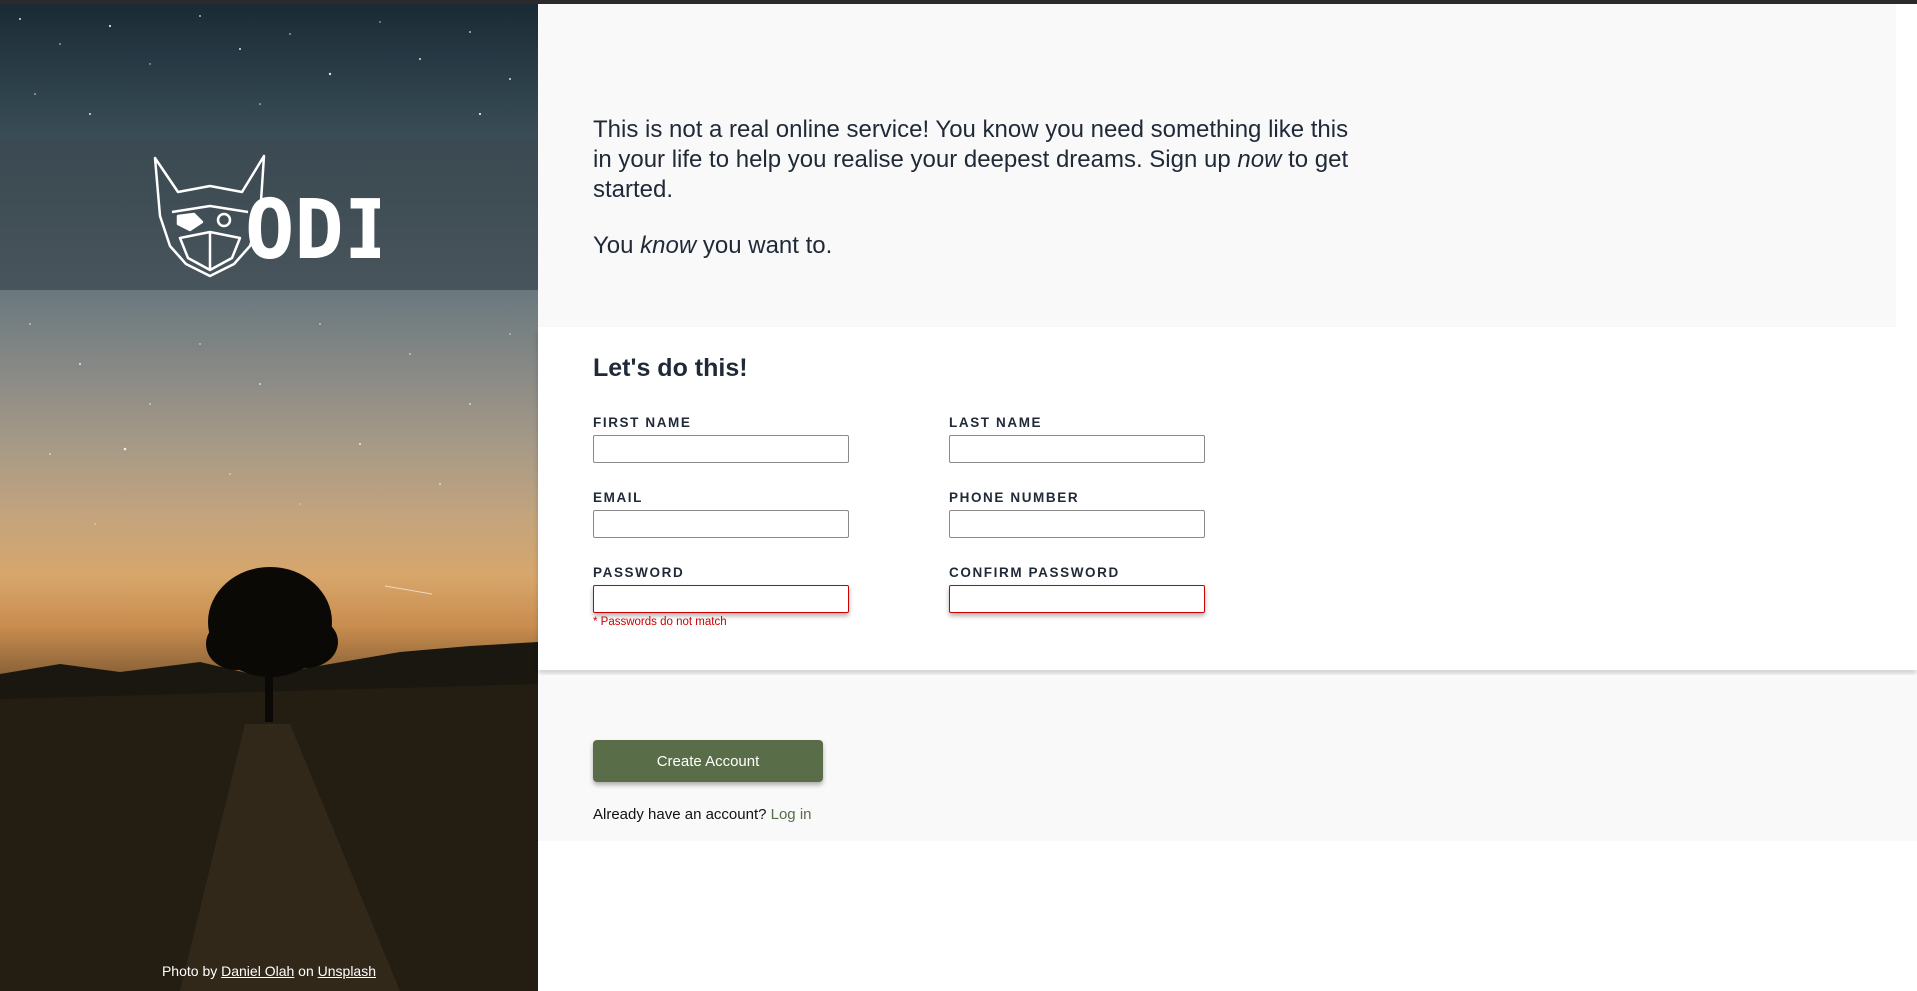 This screenshot has width=1917, height=991. I want to click on credit-author-link: Daniel Olah, so click(257, 971).